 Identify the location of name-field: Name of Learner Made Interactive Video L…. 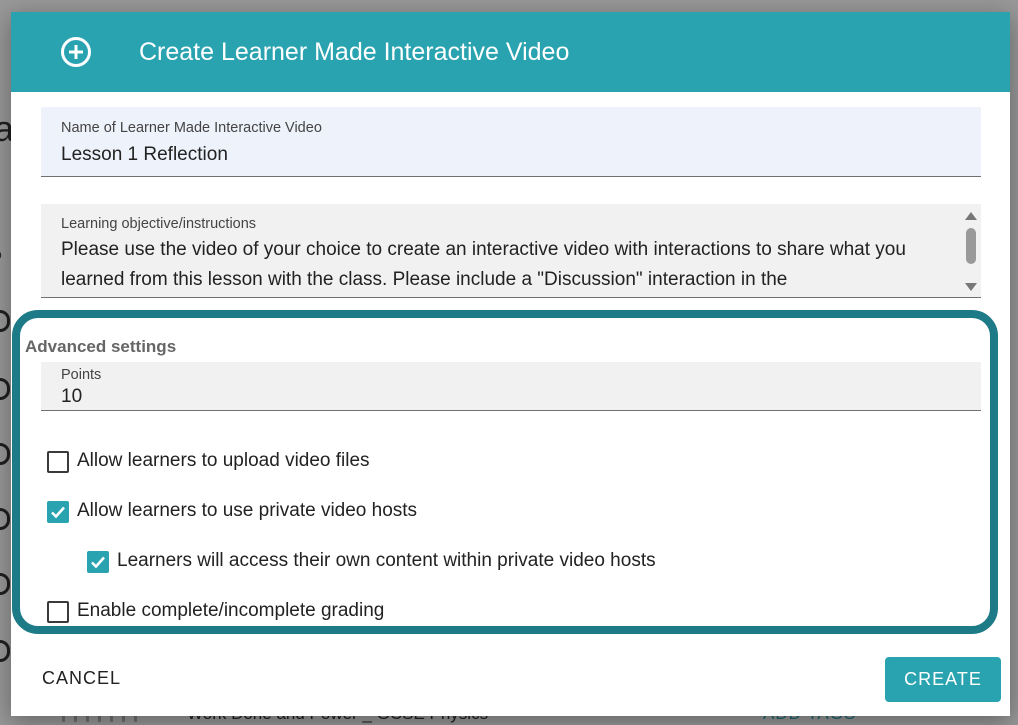
(511, 142).